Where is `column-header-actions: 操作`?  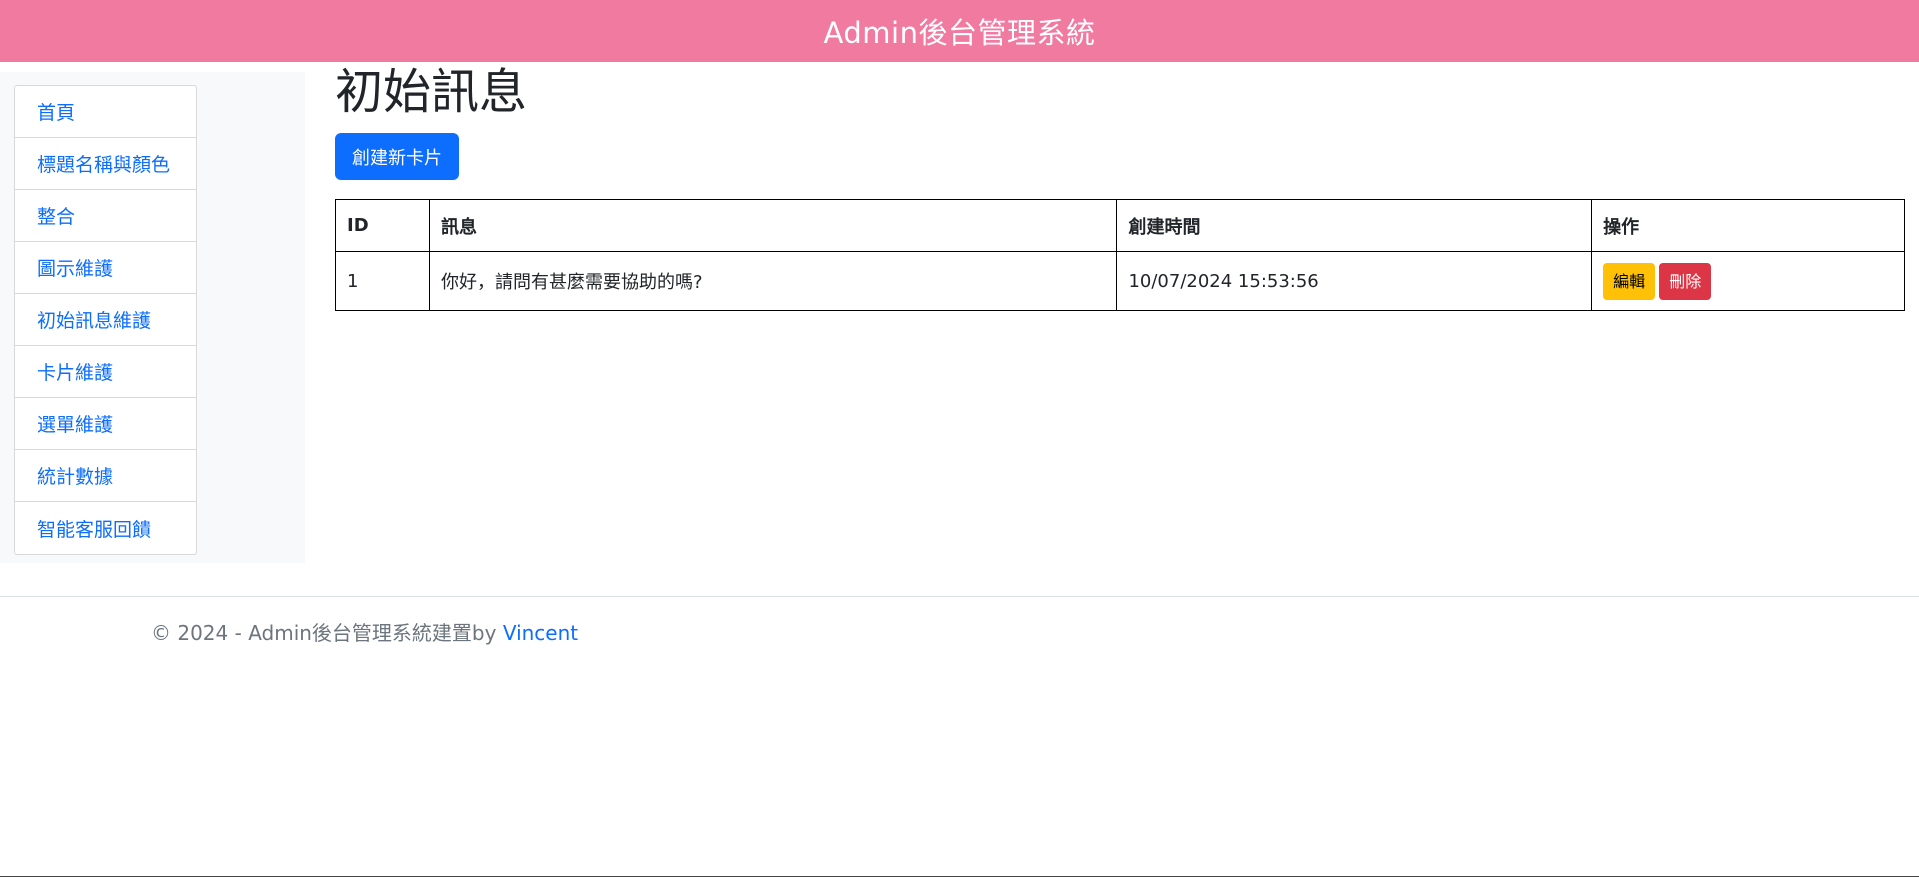 column-header-actions: 操作 is located at coordinates (1748, 225).